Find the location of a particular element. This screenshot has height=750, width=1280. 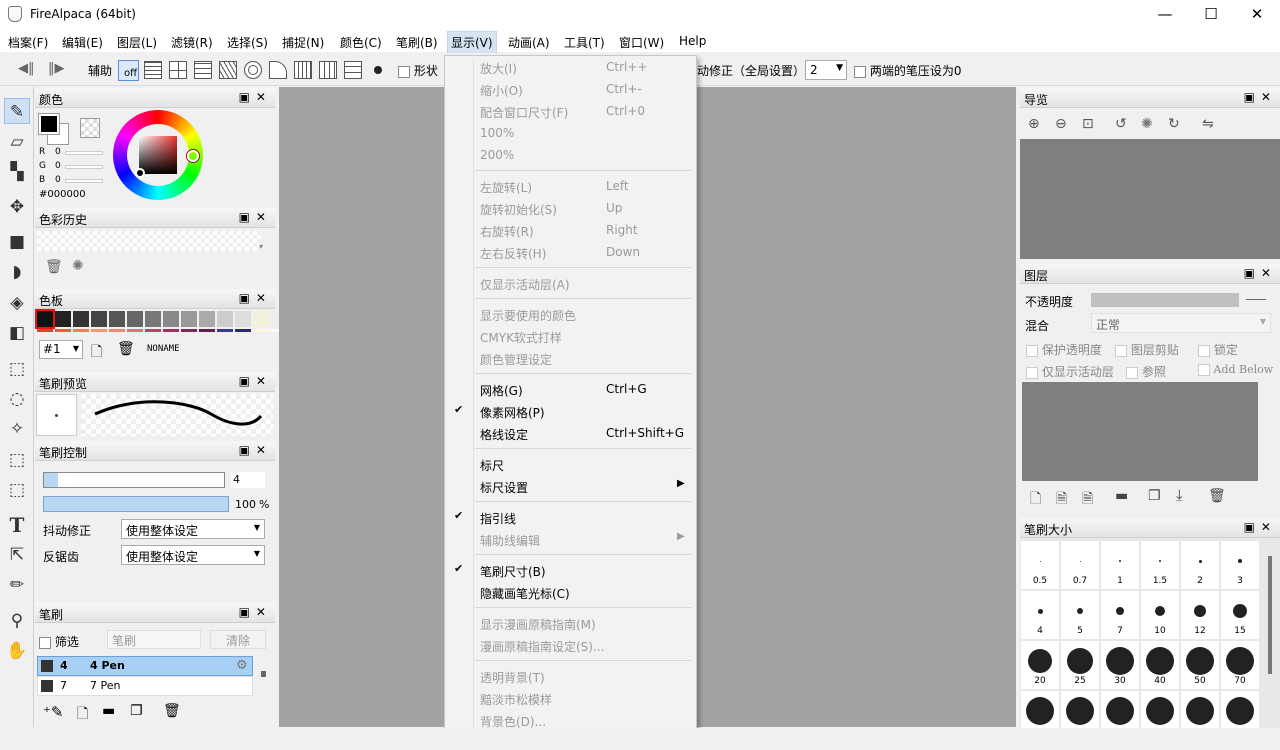

brush-size-cell: 3 is located at coordinates (1240, 565).